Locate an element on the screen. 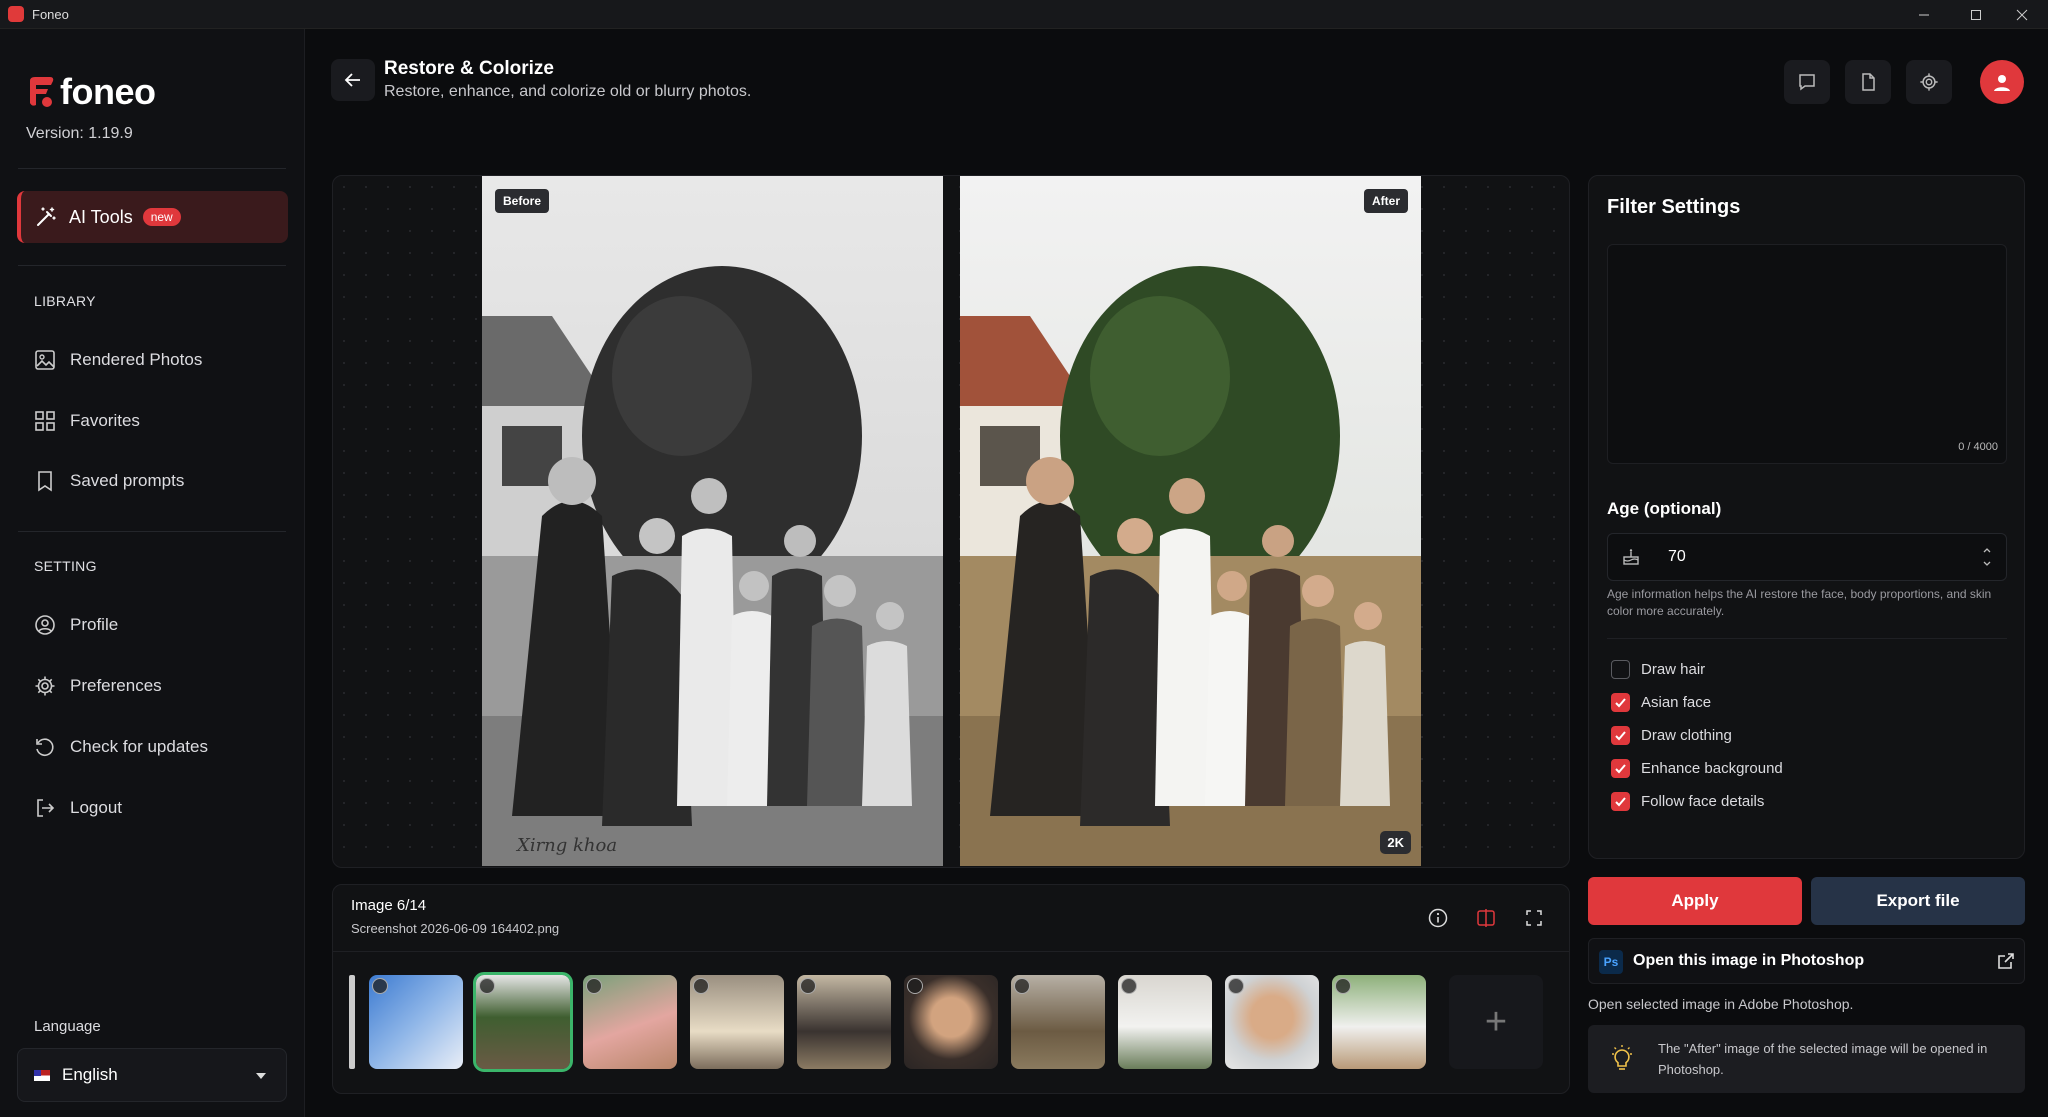 This screenshot has height=1117, width=2048. age-value: 70 is located at coordinates (1677, 556).